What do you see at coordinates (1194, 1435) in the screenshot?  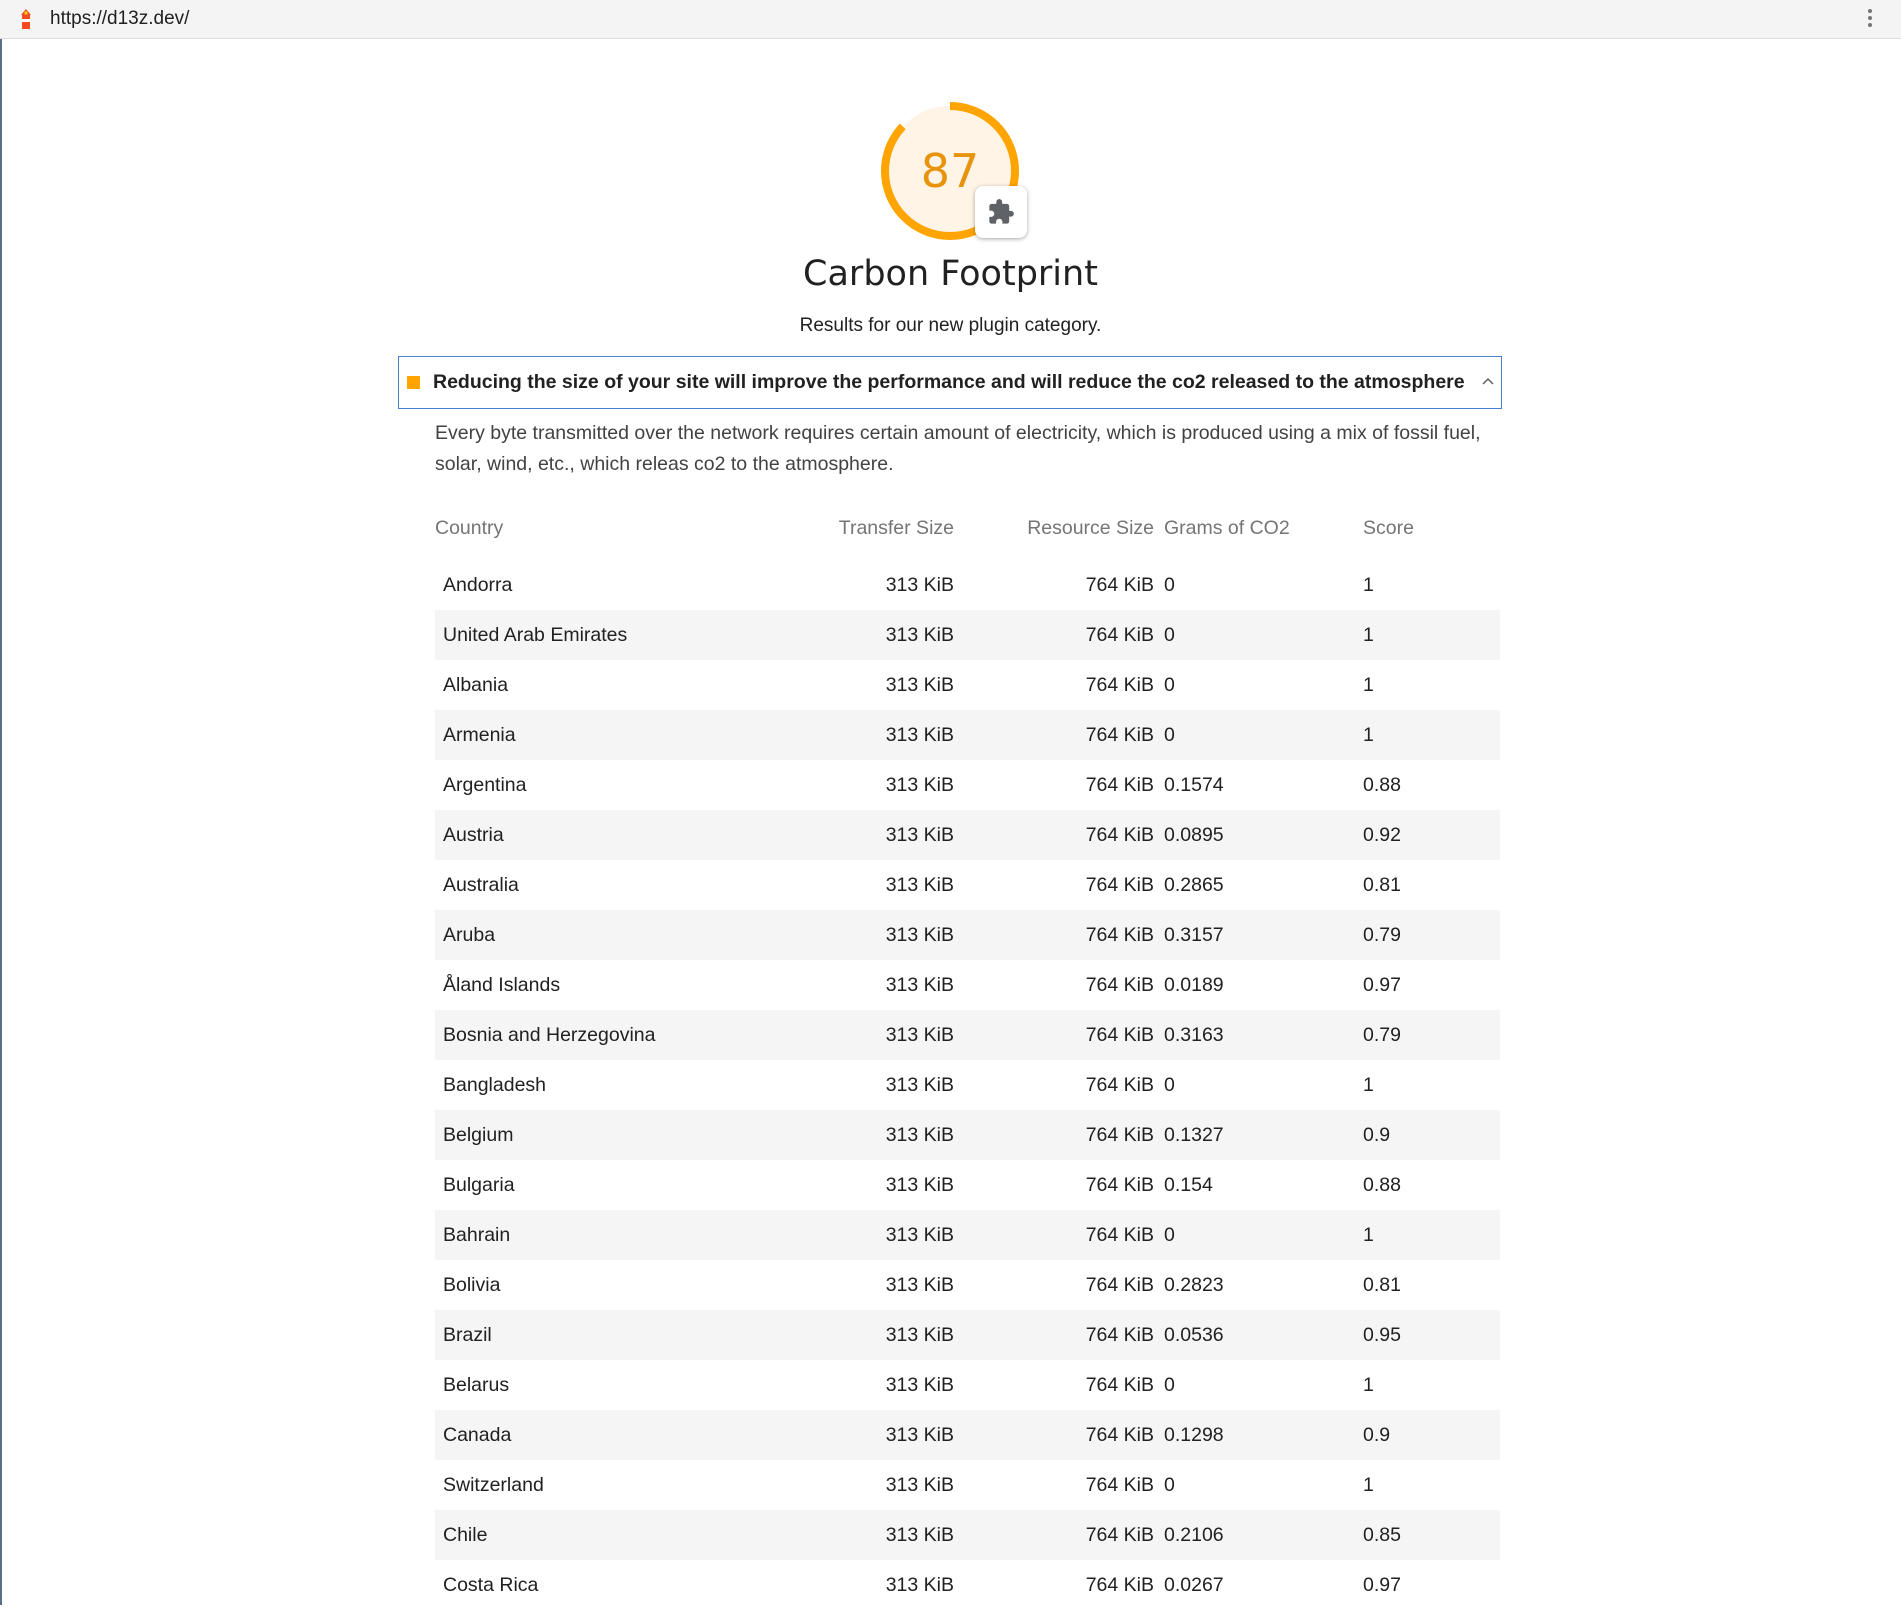 I see `cell-grams-co2: 0.1298` at bounding box center [1194, 1435].